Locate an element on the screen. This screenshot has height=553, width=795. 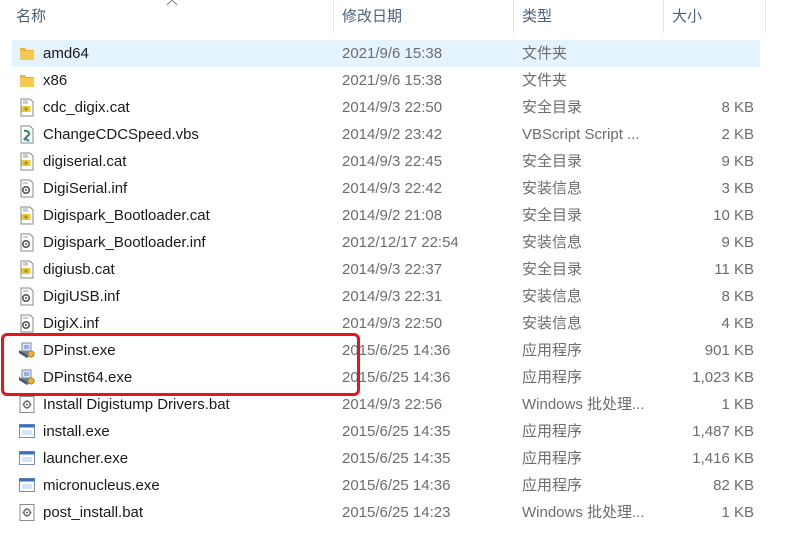
file-date: 2014/9/3 22:56 is located at coordinates (392, 404).